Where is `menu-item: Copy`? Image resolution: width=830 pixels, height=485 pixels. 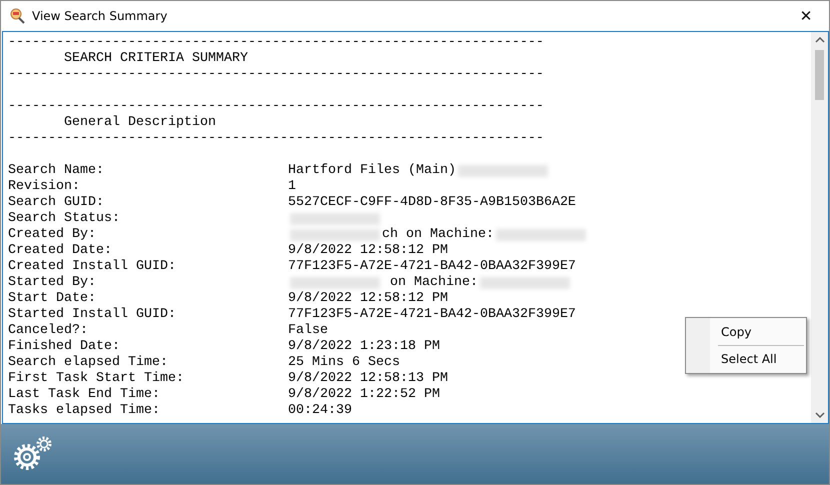
menu-item: Copy is located at coordinates (746, 332).